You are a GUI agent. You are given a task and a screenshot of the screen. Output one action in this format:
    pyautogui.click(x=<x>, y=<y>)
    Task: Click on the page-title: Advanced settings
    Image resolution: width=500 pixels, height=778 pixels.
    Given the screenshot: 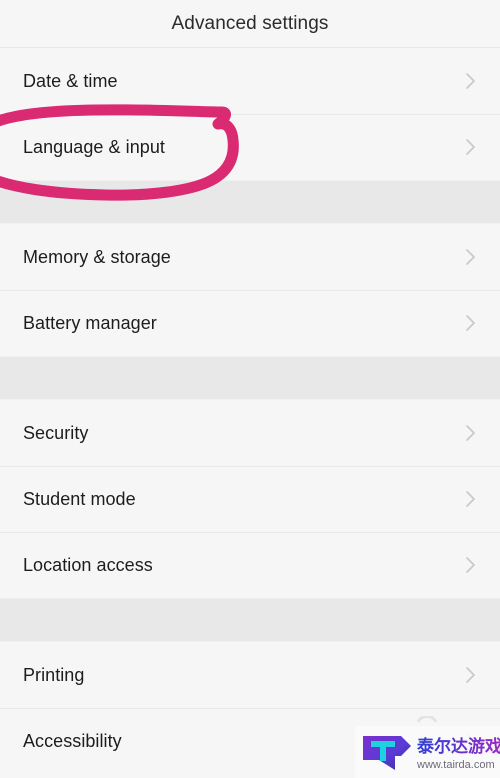 What is the action you would take?
    pyautogui.click(x=250, y=23)
    